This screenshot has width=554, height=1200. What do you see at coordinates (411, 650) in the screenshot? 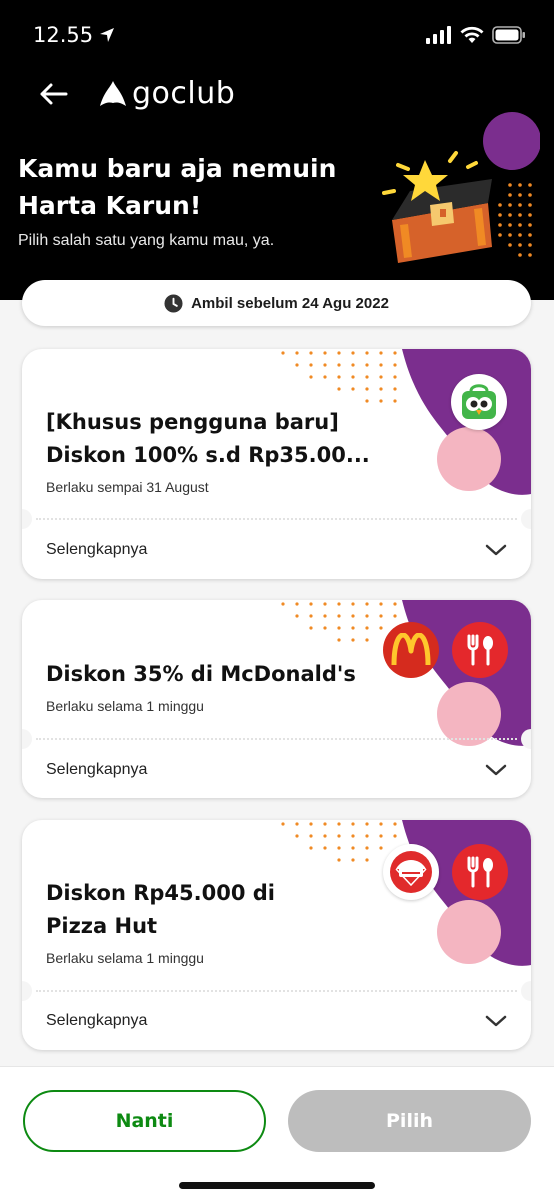
I see `mcdonalds-logo` at bounding box center [411, 650].